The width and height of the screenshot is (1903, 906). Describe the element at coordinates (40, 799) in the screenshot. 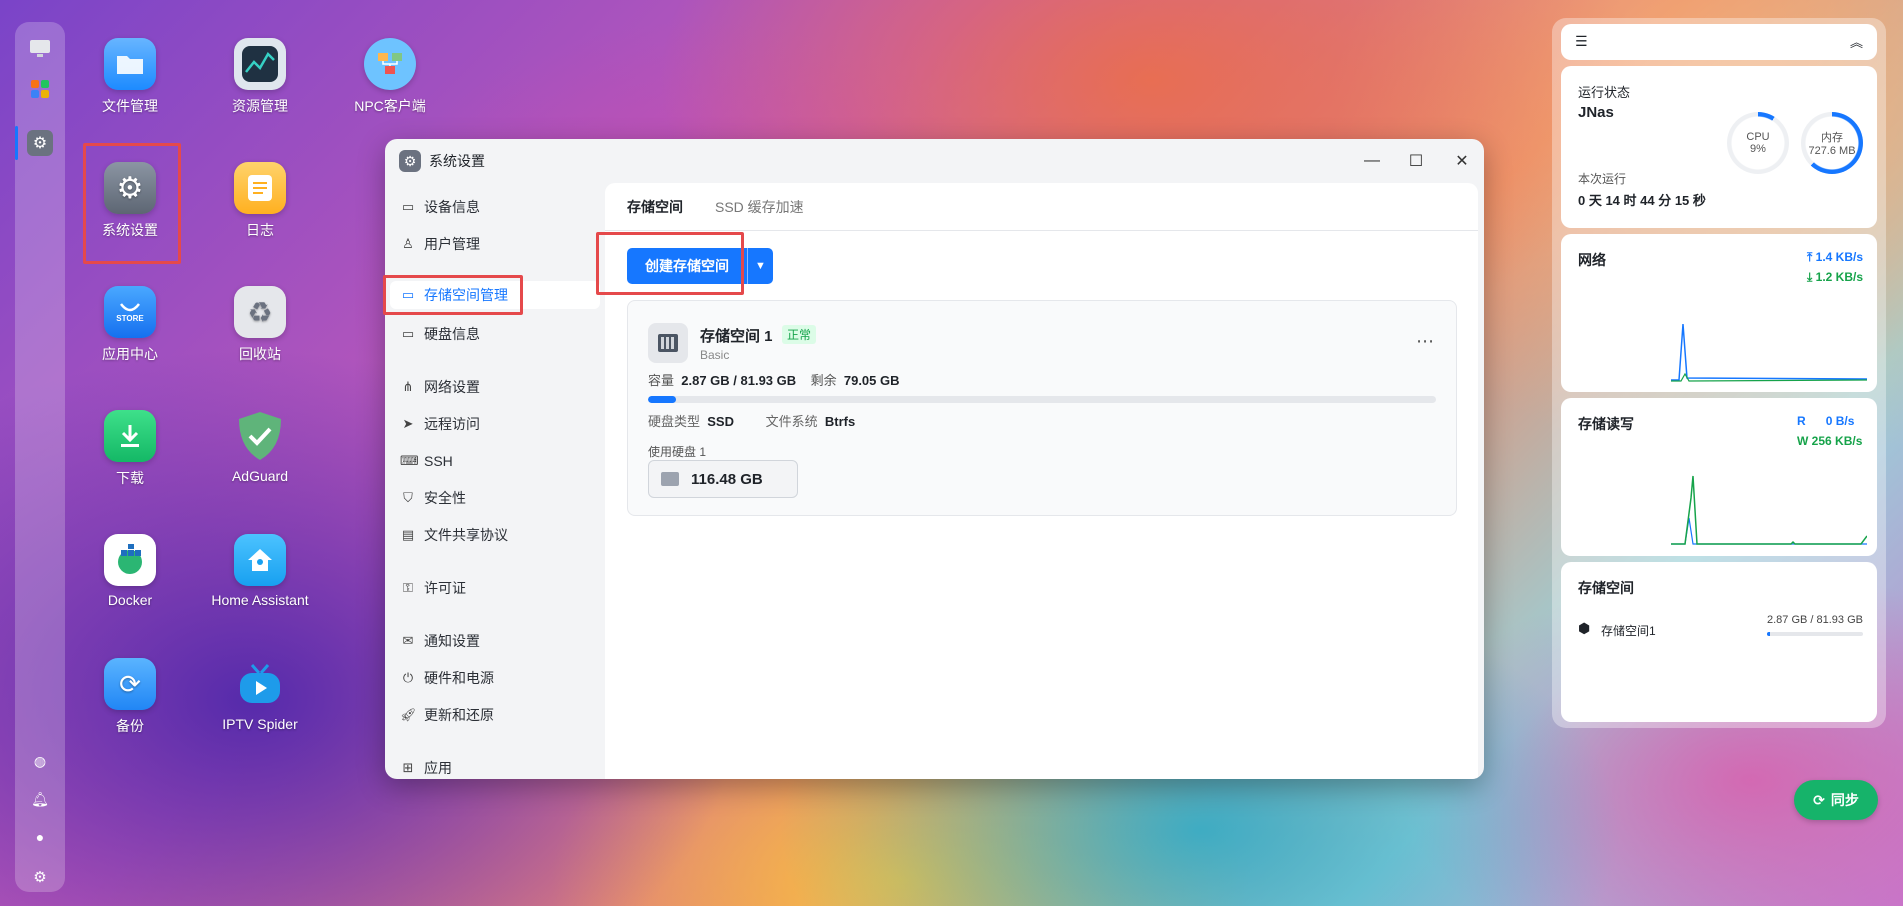

I see `bell-icon: 🔔︎` at that location.